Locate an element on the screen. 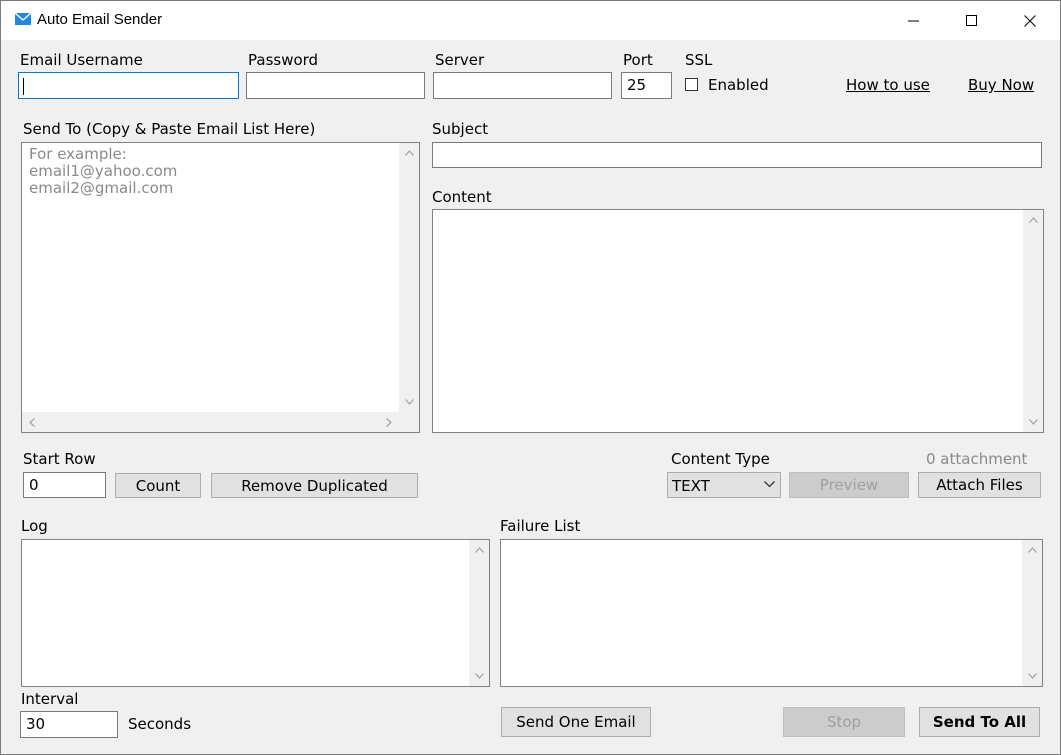 The image size is (1061, 755). port-input: 25 is located at coordinates (646, 85).